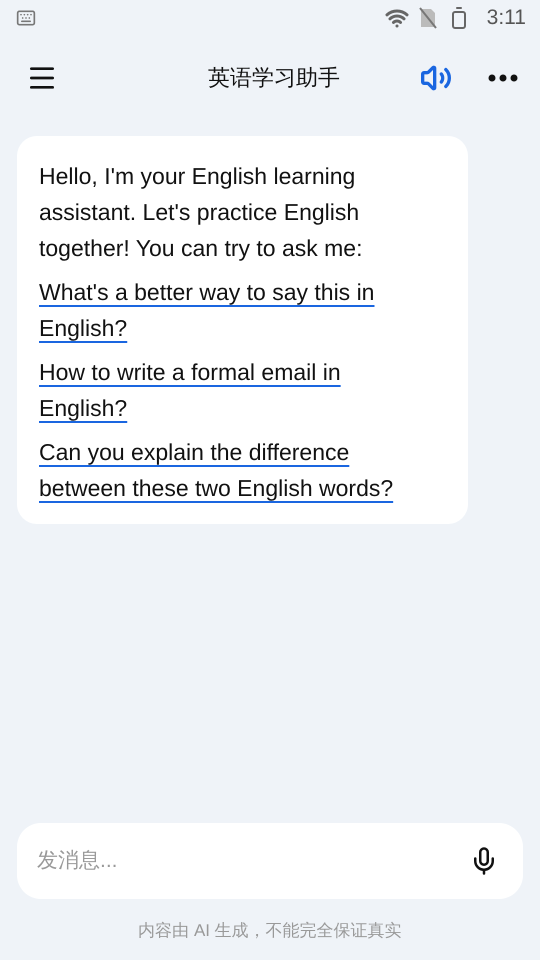 Image resolution: width=540 pixels, height=960 pixels. I want to click on suggestion-link: Can you explain the difference between these two English words?, so click(233, 470).